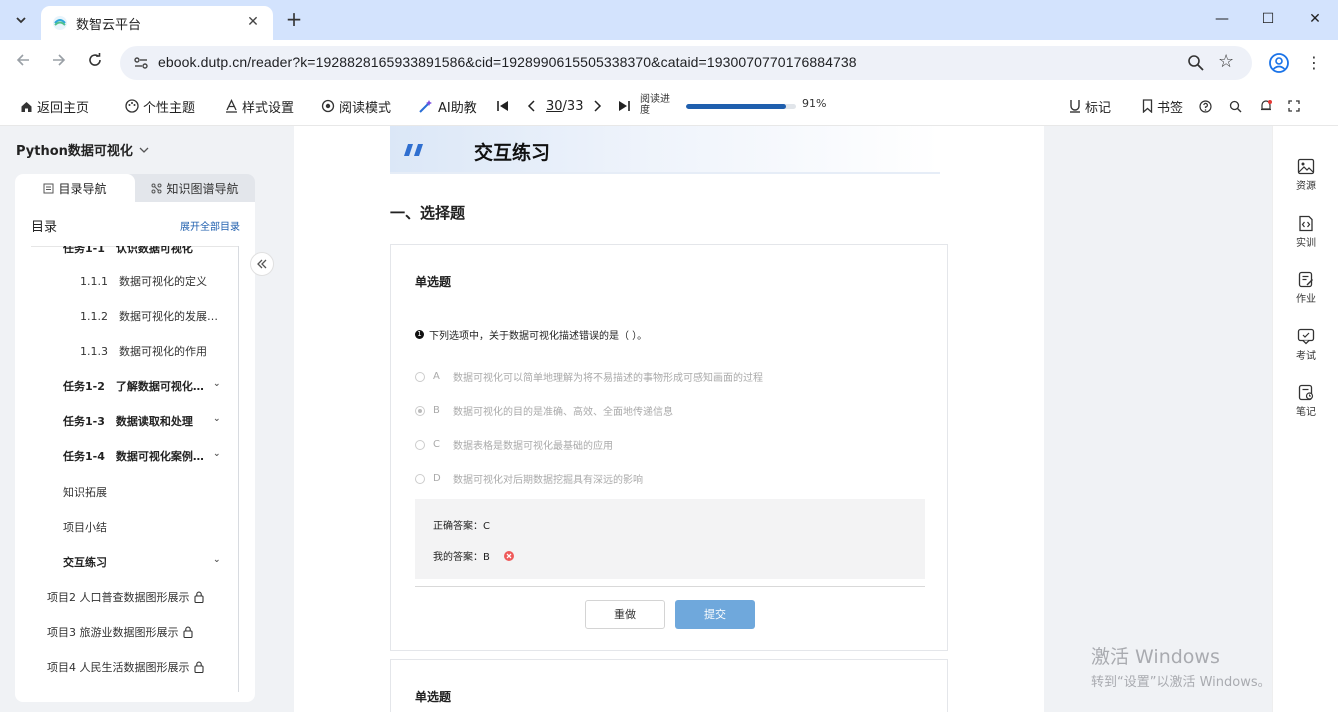 Image resolution: width=1338 pixels, height=712 pixels. What do you see at coordinates (59, 63) in the screenshot?
I see `forward-button` at bounding box center [59, 63].